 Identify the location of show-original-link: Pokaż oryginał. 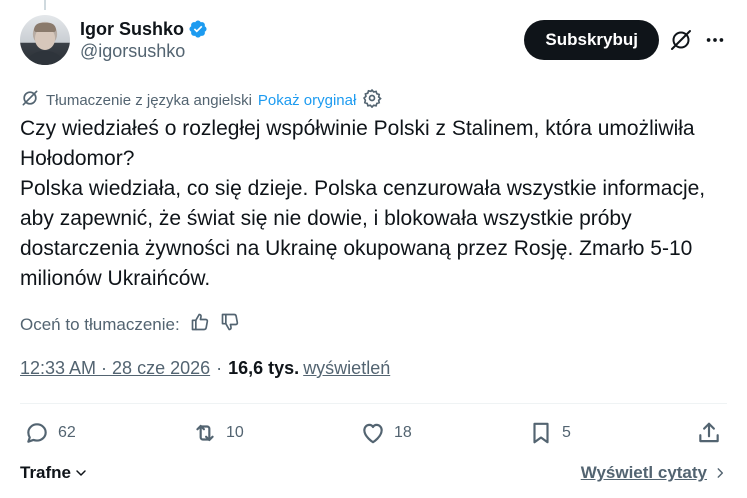
(307, 100).